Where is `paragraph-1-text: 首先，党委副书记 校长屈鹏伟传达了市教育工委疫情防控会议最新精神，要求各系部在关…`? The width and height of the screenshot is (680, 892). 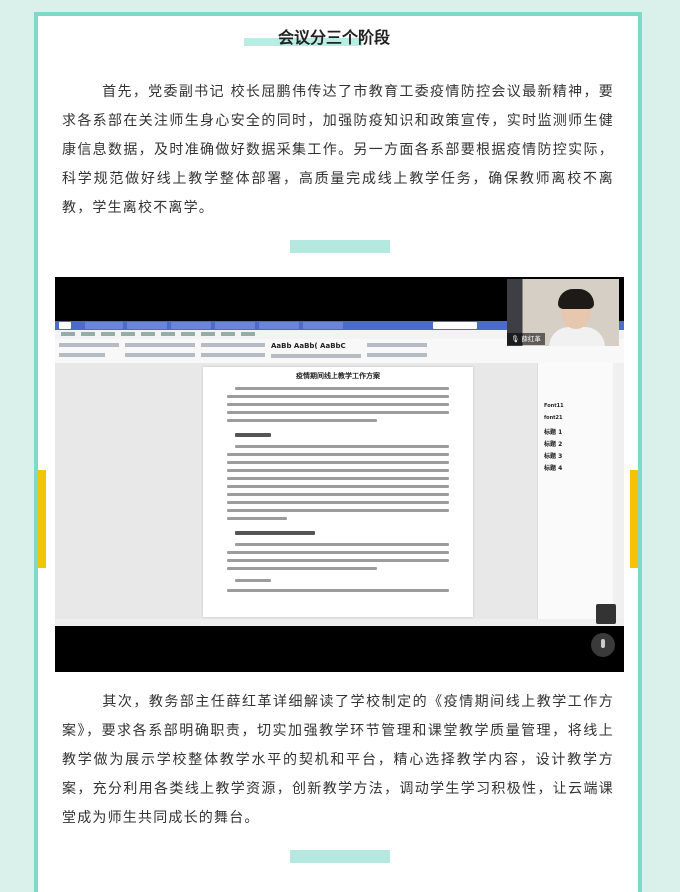 paragraph-1-text: 首先，党委副书记 校长屈鹏伟传达了市教育工委疫情防控会议最新精神，要求各系部在关… is located at coordinates (338, 150).